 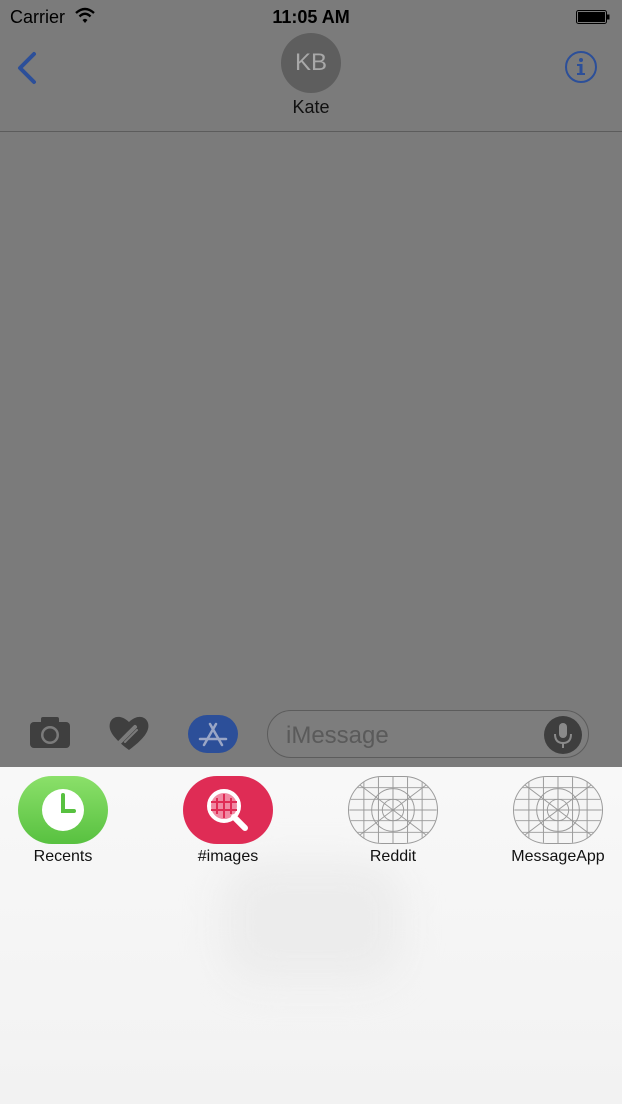 What do you see at coordinates (337, 735) in the screenshot?
I see `message-input-placeholder: iMessage` at bounding box center [337, 735].